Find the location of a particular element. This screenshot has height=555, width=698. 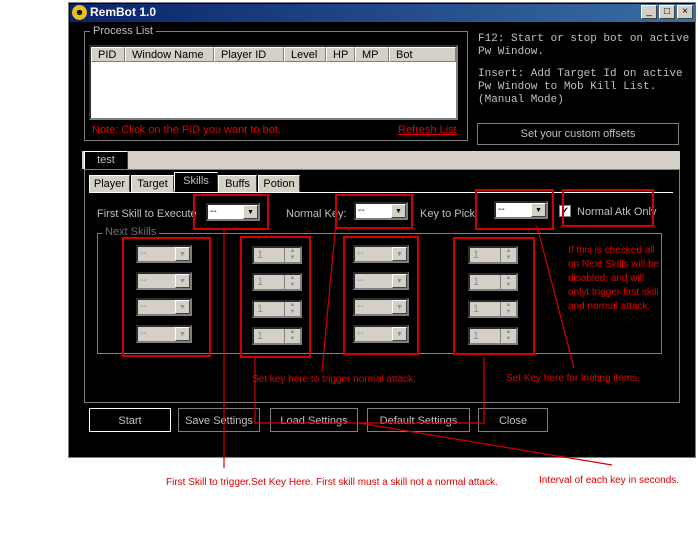

normal-key-note: Set key here to trigger normal attack. is located at coordinates (334, 379).